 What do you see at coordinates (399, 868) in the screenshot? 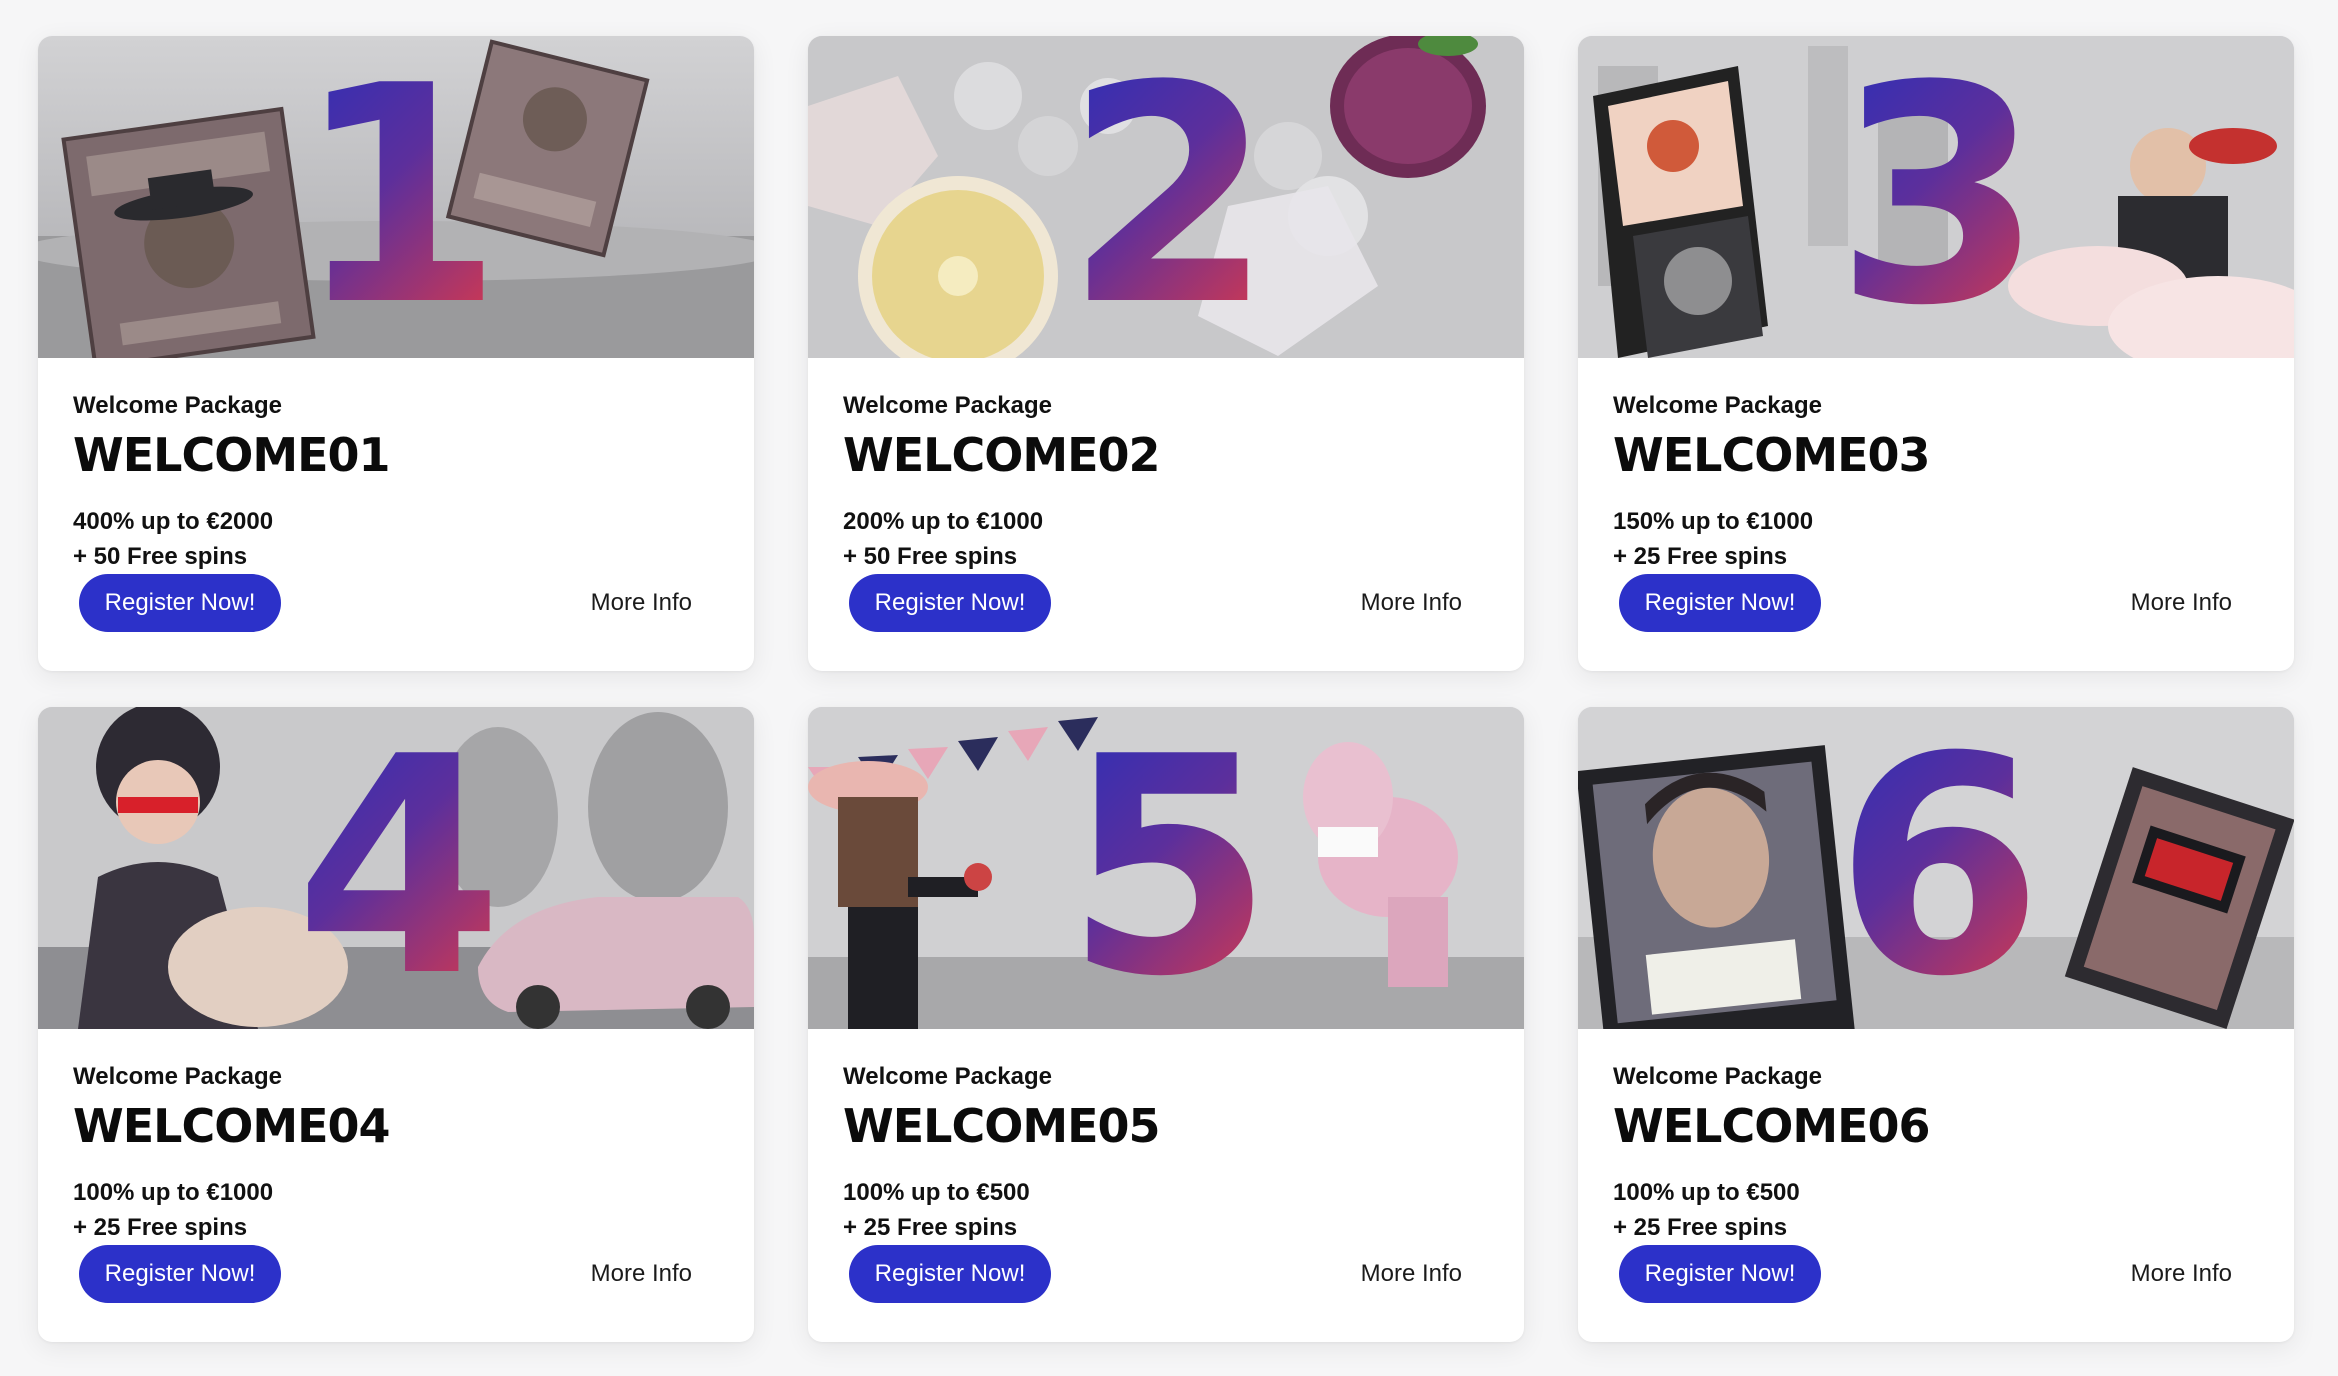
I see `promo-number: 4` at bounding box center [399, 868].